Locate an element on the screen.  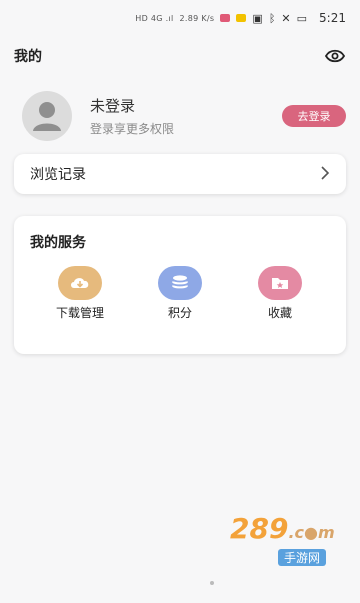
service-points: 积分 is located at coordinates (180, 293).